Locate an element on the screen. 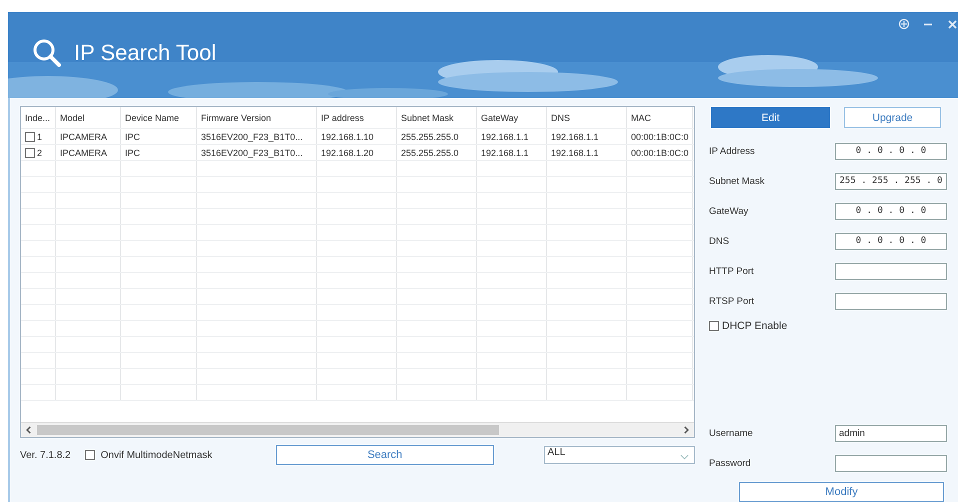 Image resolution: width=958 pixels, height=502 pixels. column-header: Firmware Version is located at coordinates (236, 117).